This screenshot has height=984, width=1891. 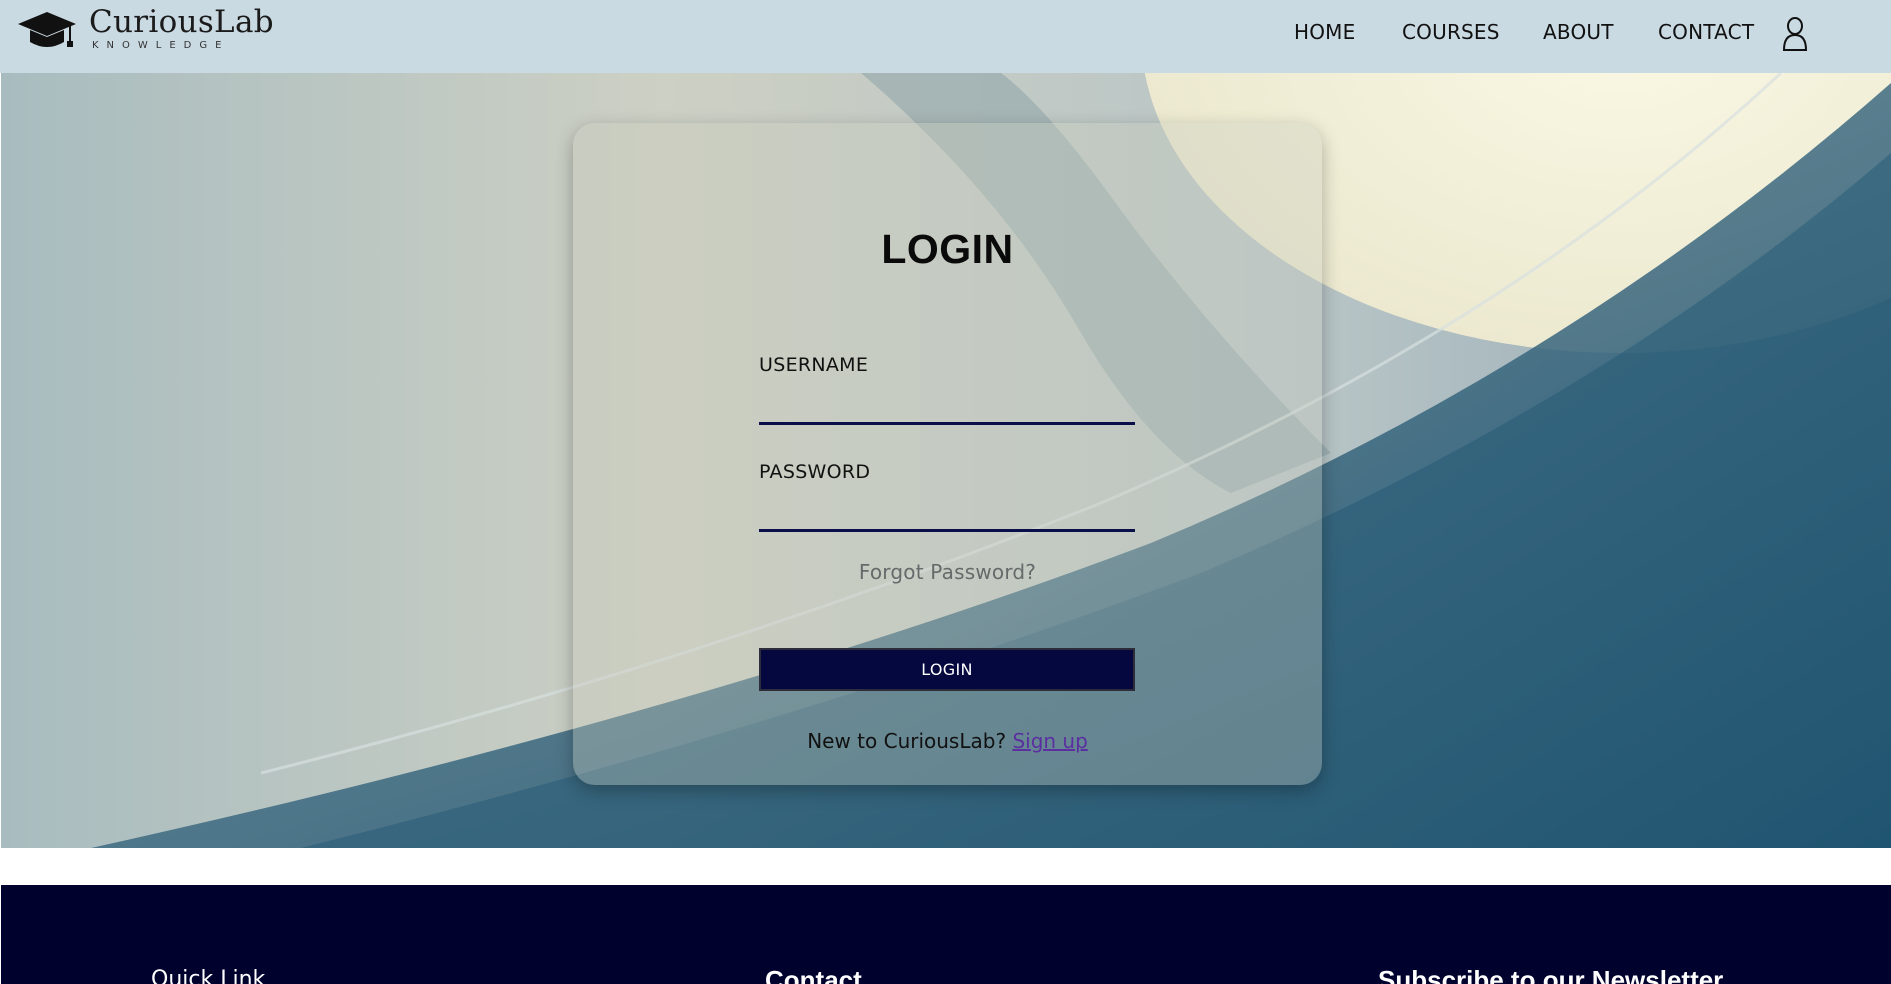 I want to click on password-input, so click(x=947, y=514).